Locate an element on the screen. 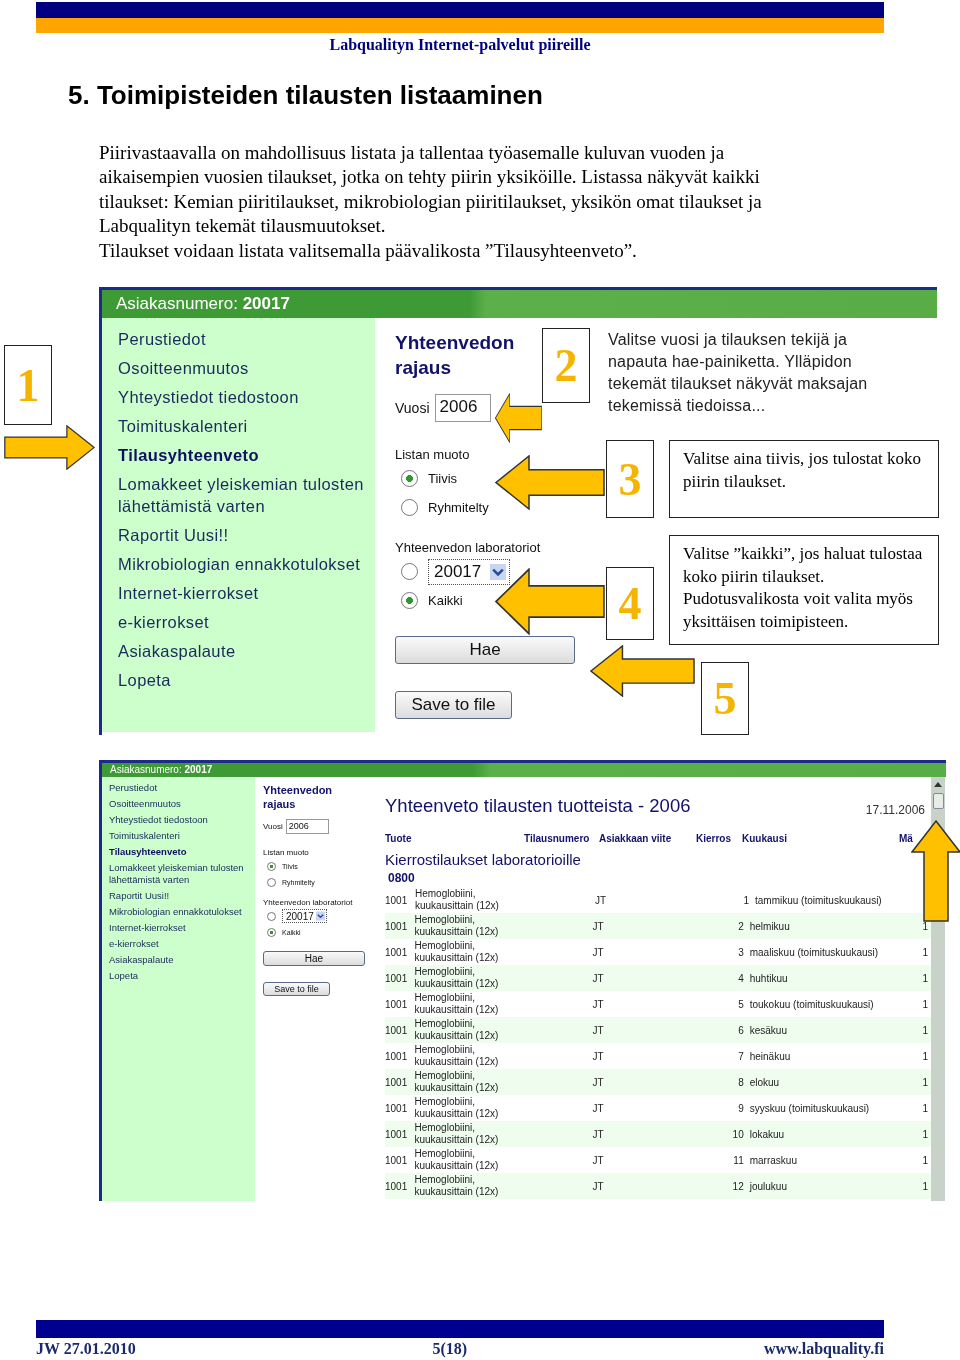 The image size is (960, 1360). step-number: 4 is located at coordinates (630, 603).